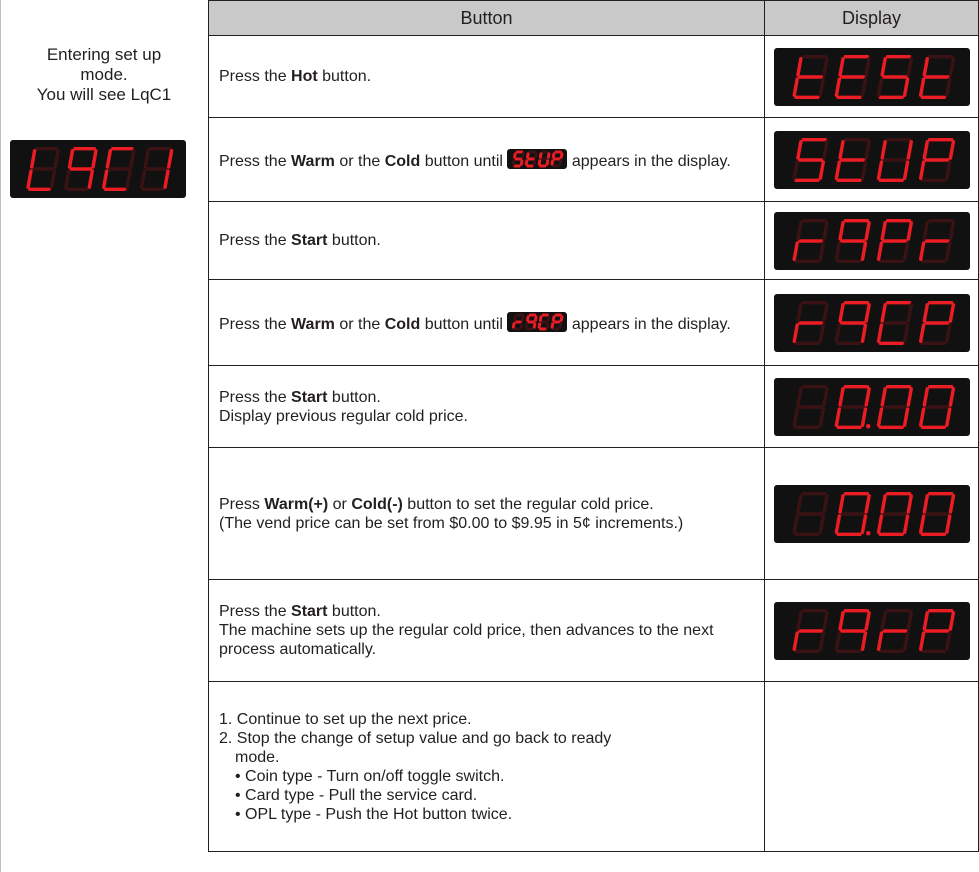 The image size is (979, 872). Describe the element at coordinates (486, 18) in the screenshot. I see `button-column-header: Button` at that location.